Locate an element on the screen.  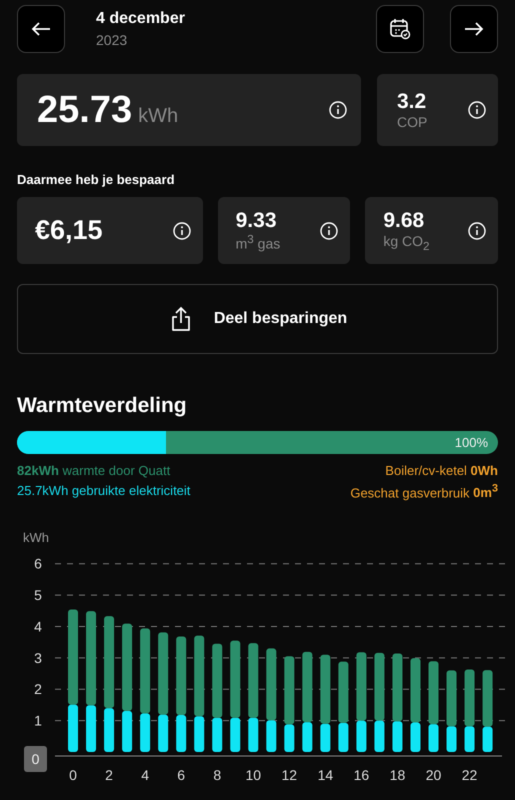
axis-tick-label: 3 is located at coordinates (38, 658).